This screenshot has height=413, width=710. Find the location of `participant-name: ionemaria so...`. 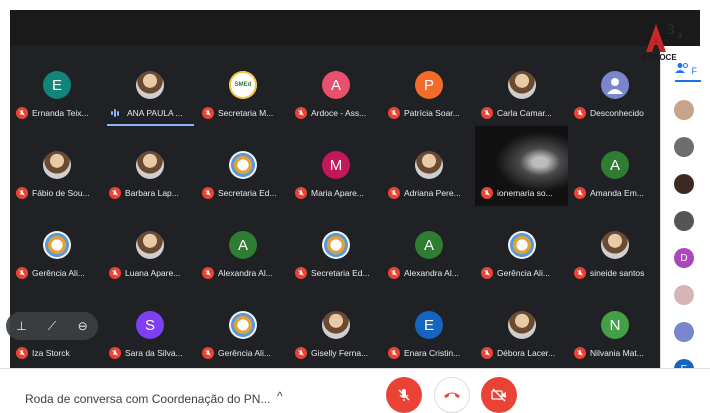

participant-name: ionemaria so... is located at coordinates (525, 193).